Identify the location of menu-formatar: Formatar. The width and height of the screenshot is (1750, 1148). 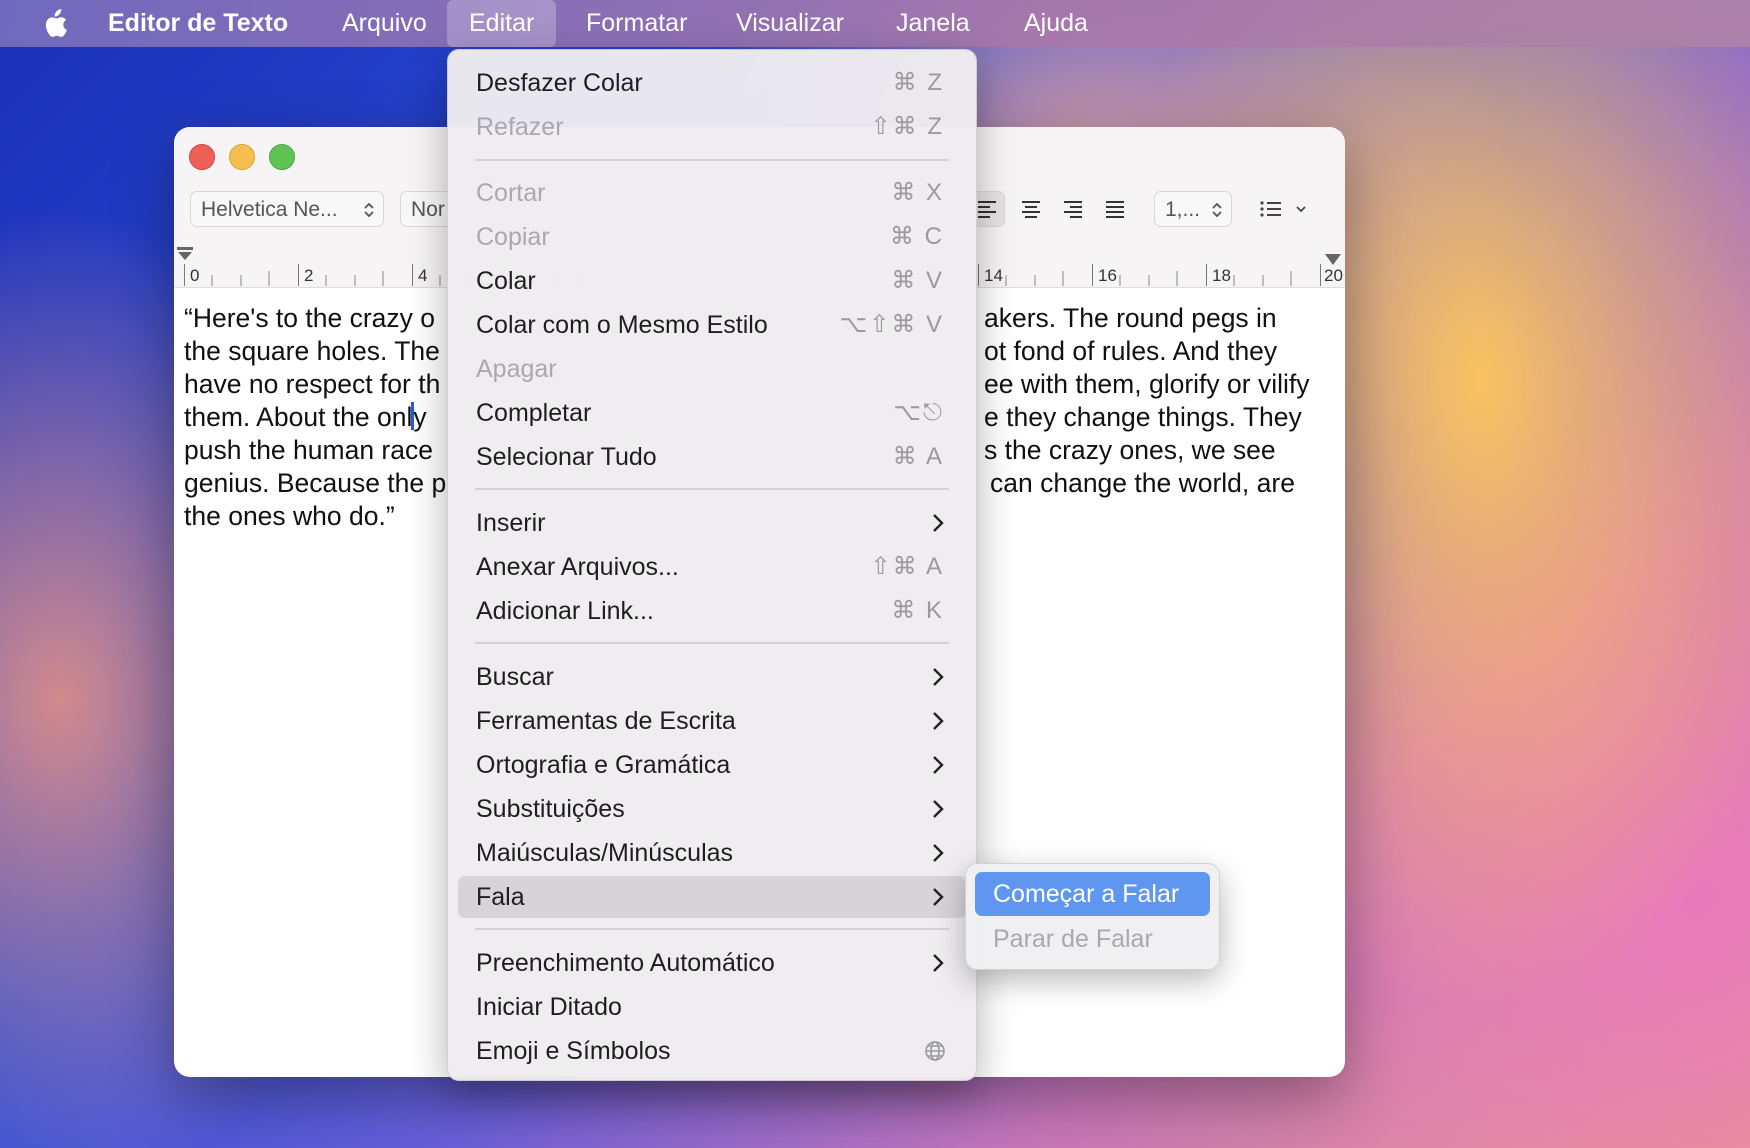
(636, 23).